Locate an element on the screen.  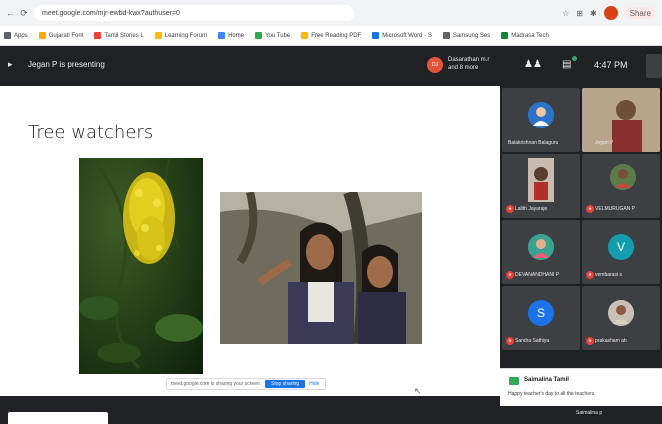
bookmark-item: Microsoft Word - S is located at coordinates (402, 35).